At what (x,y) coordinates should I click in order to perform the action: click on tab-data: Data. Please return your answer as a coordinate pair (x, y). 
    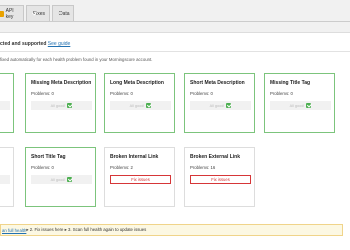
    Looking at the image, I should click on (63, 13).